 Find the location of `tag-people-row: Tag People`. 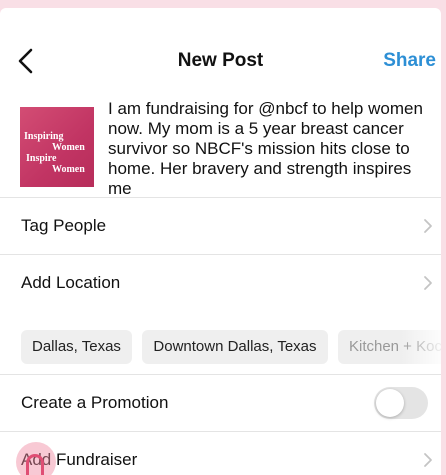

tag-people-row: Tag People is located at coordinates (220, 226).